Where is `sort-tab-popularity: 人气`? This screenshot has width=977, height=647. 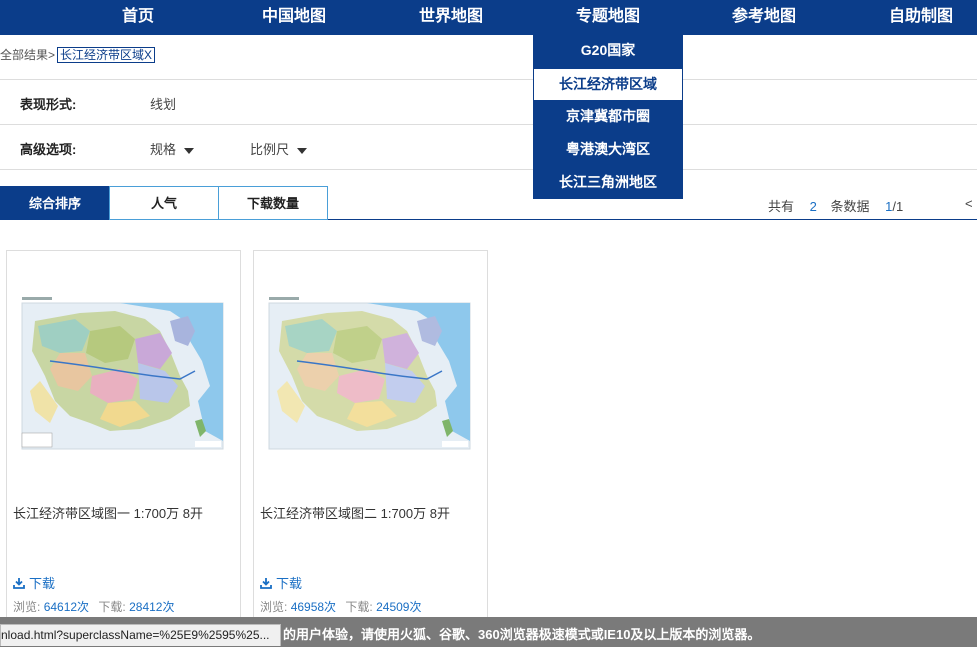
sort-tab-popularity: 人气 is located at coordinates (164, 203).